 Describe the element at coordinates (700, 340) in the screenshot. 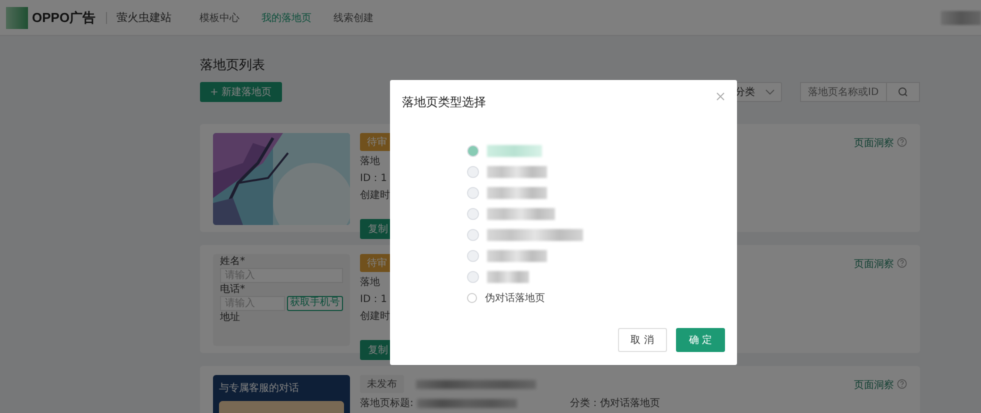

I see `confirm-button: 确 定` at that location.